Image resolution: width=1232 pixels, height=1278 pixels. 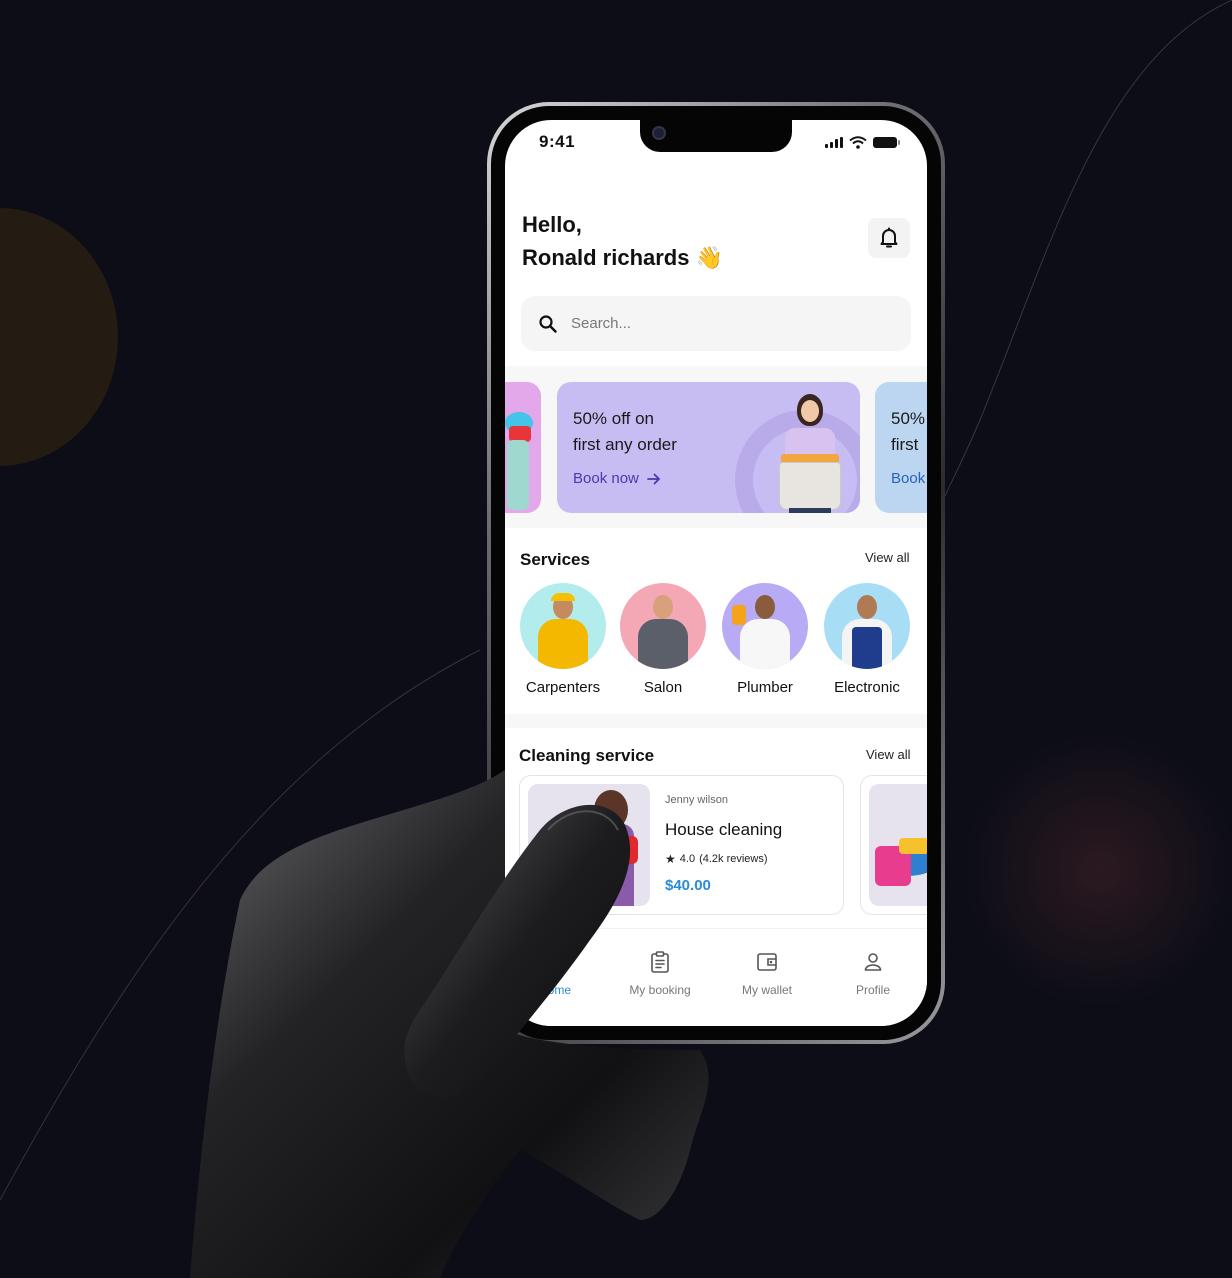 I want to click on service-salon: Salon, so click(x=663, y=639).